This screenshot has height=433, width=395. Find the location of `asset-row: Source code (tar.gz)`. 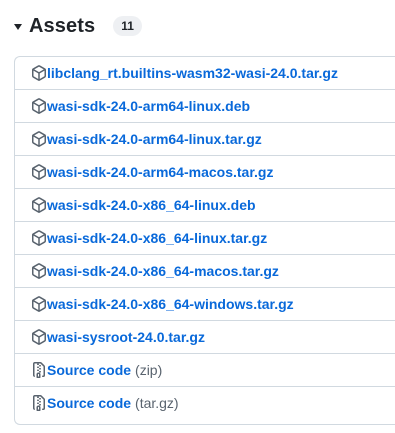

asset-row: Source code (tar.gz) is located at coordinates (205, 402).